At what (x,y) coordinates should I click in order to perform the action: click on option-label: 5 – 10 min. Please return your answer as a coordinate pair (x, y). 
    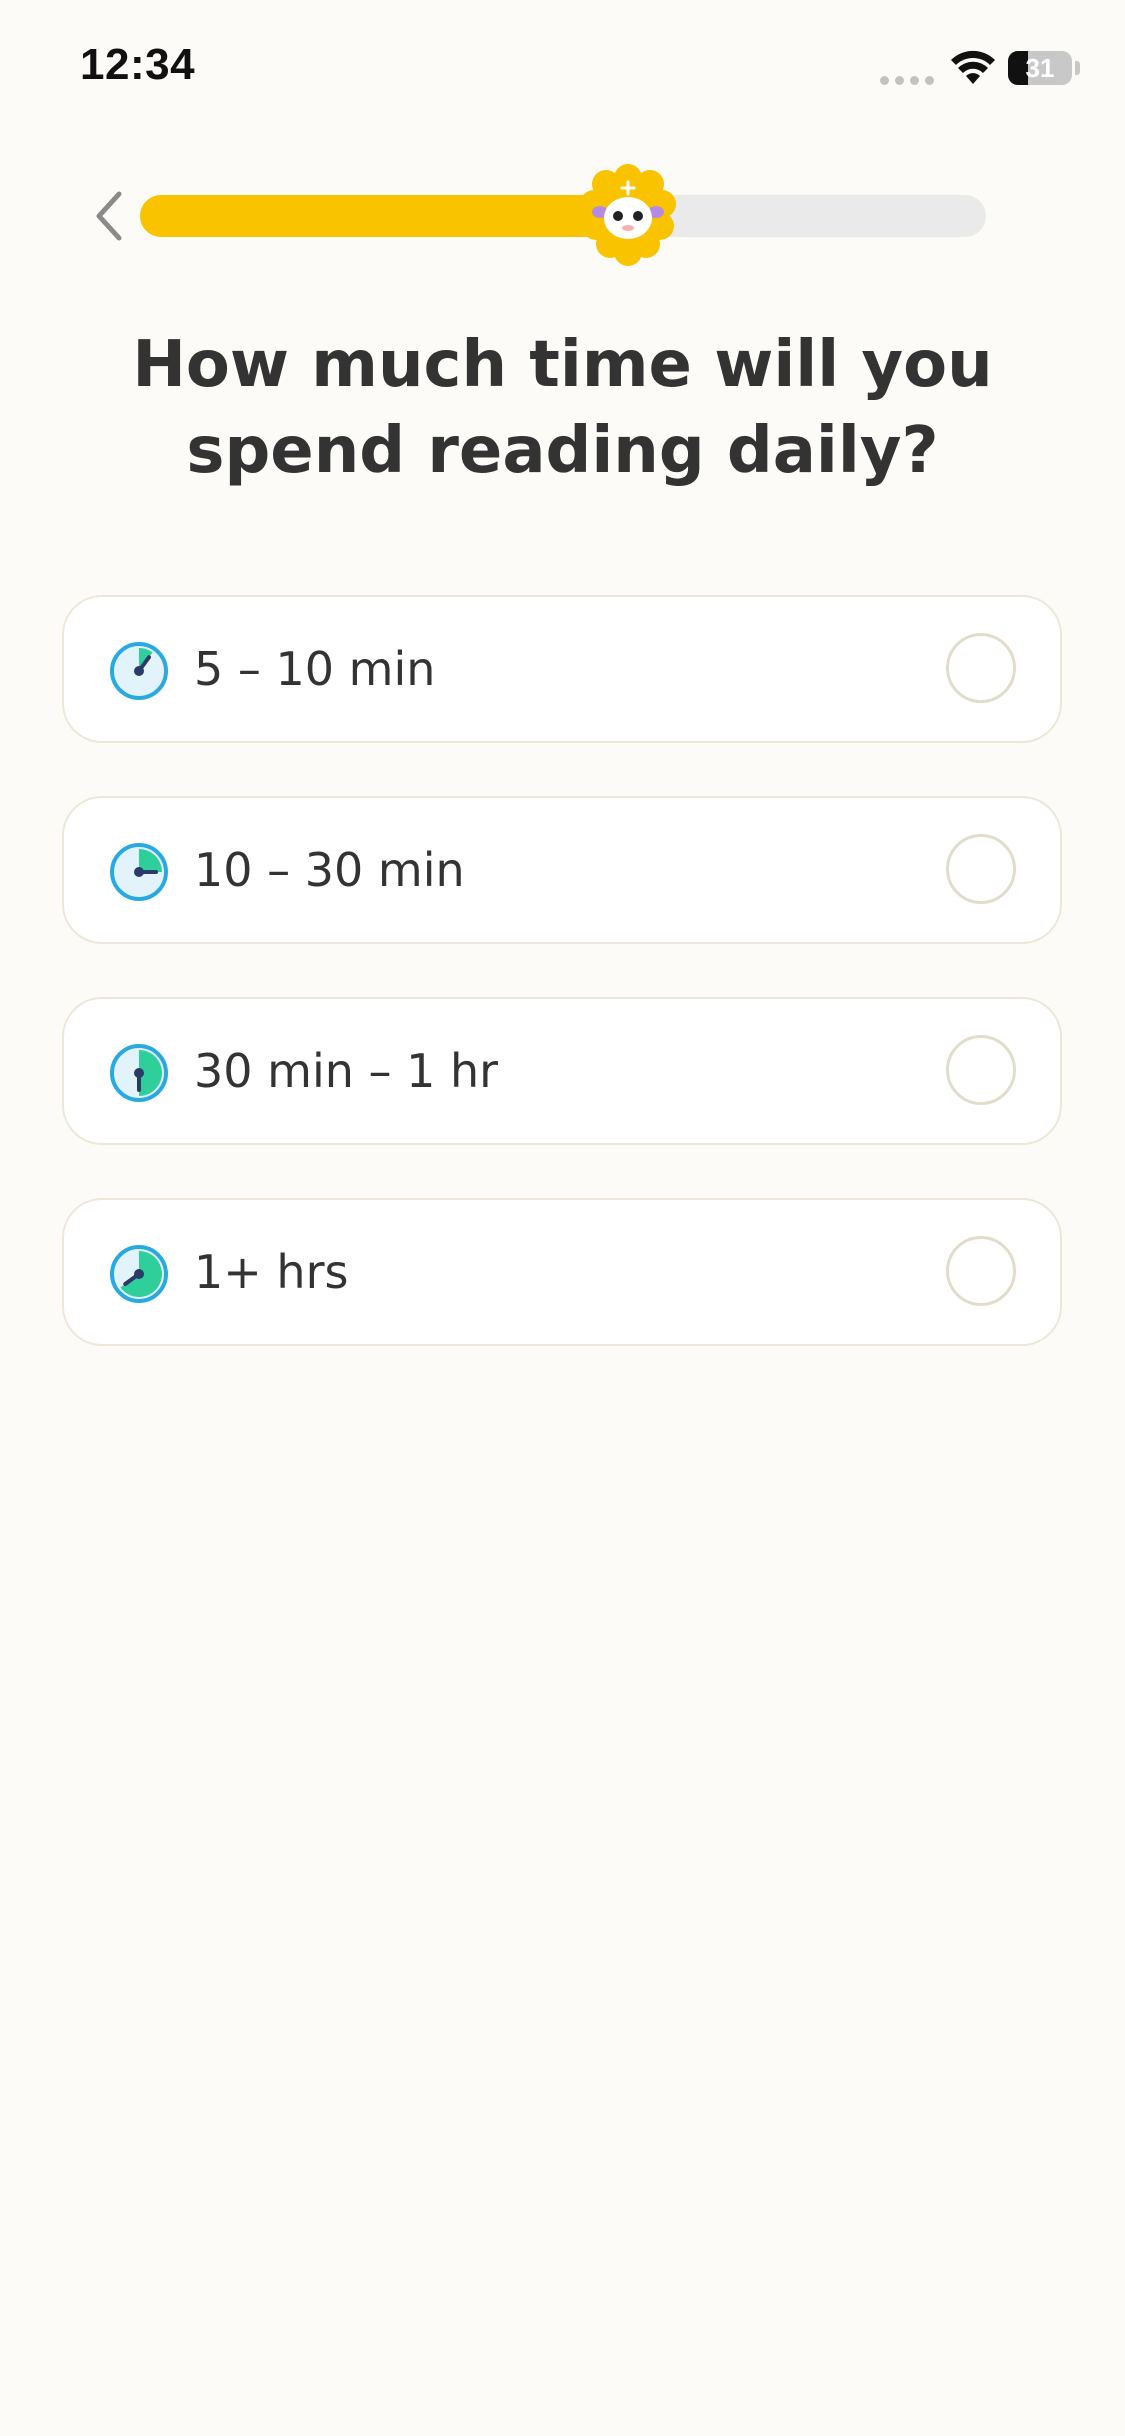
    Looking at the image, I should click on (315, 669).